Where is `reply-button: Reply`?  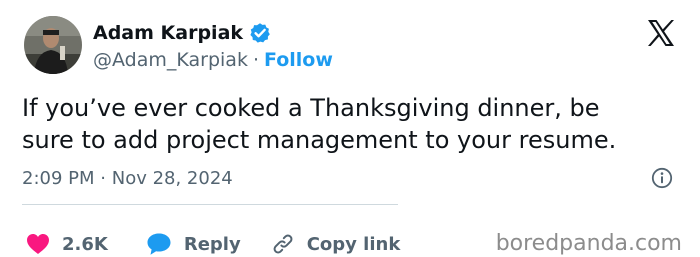
reply-button: Reply is located at coordinates (193, 244).